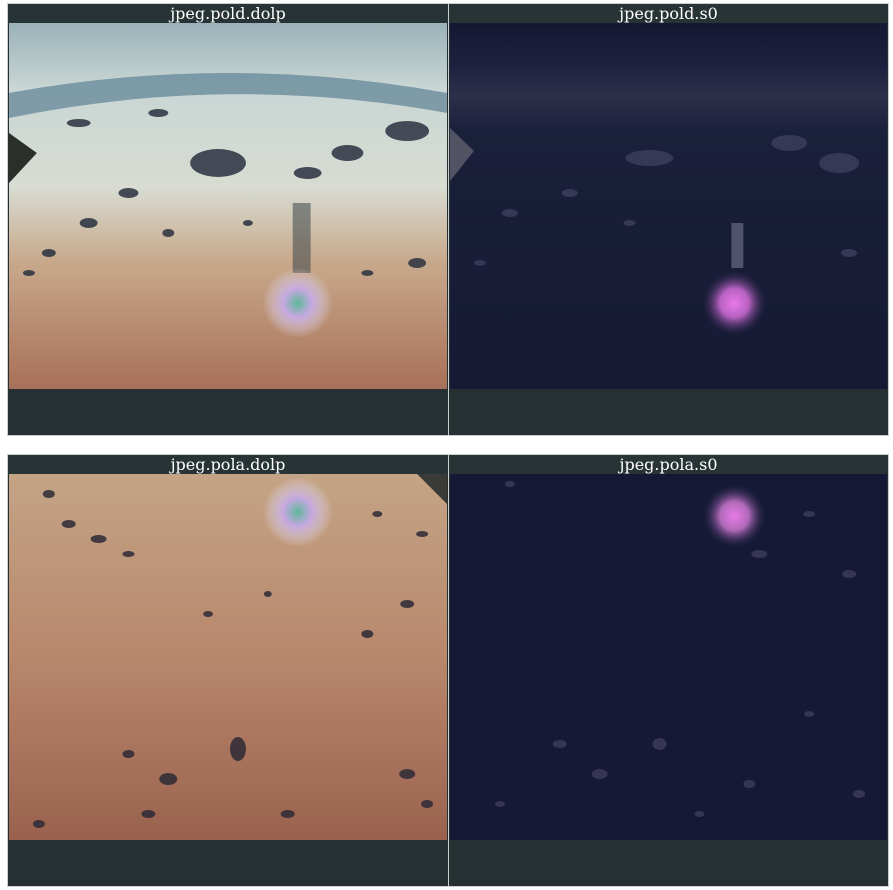 This screenshot has width=893, height=890. I want to click on image-title: jpeg.pola.s0, so click(668, 464).